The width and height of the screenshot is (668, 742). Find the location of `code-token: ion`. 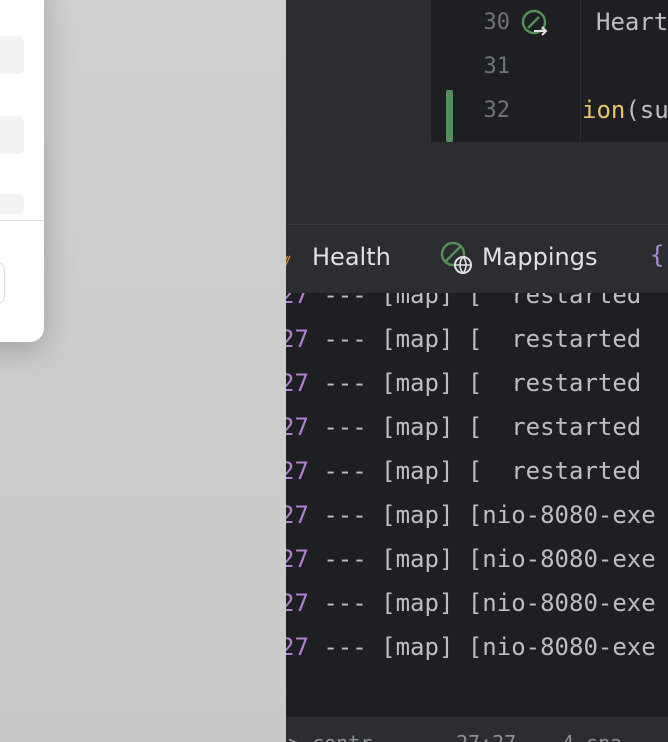

code-token: ion is located at coordinates (604, 110).